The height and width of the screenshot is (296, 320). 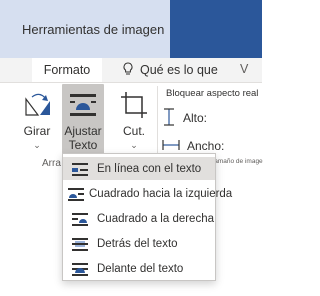 I want to click on tab-formato-label: Formato, so click(x=67, y=70).